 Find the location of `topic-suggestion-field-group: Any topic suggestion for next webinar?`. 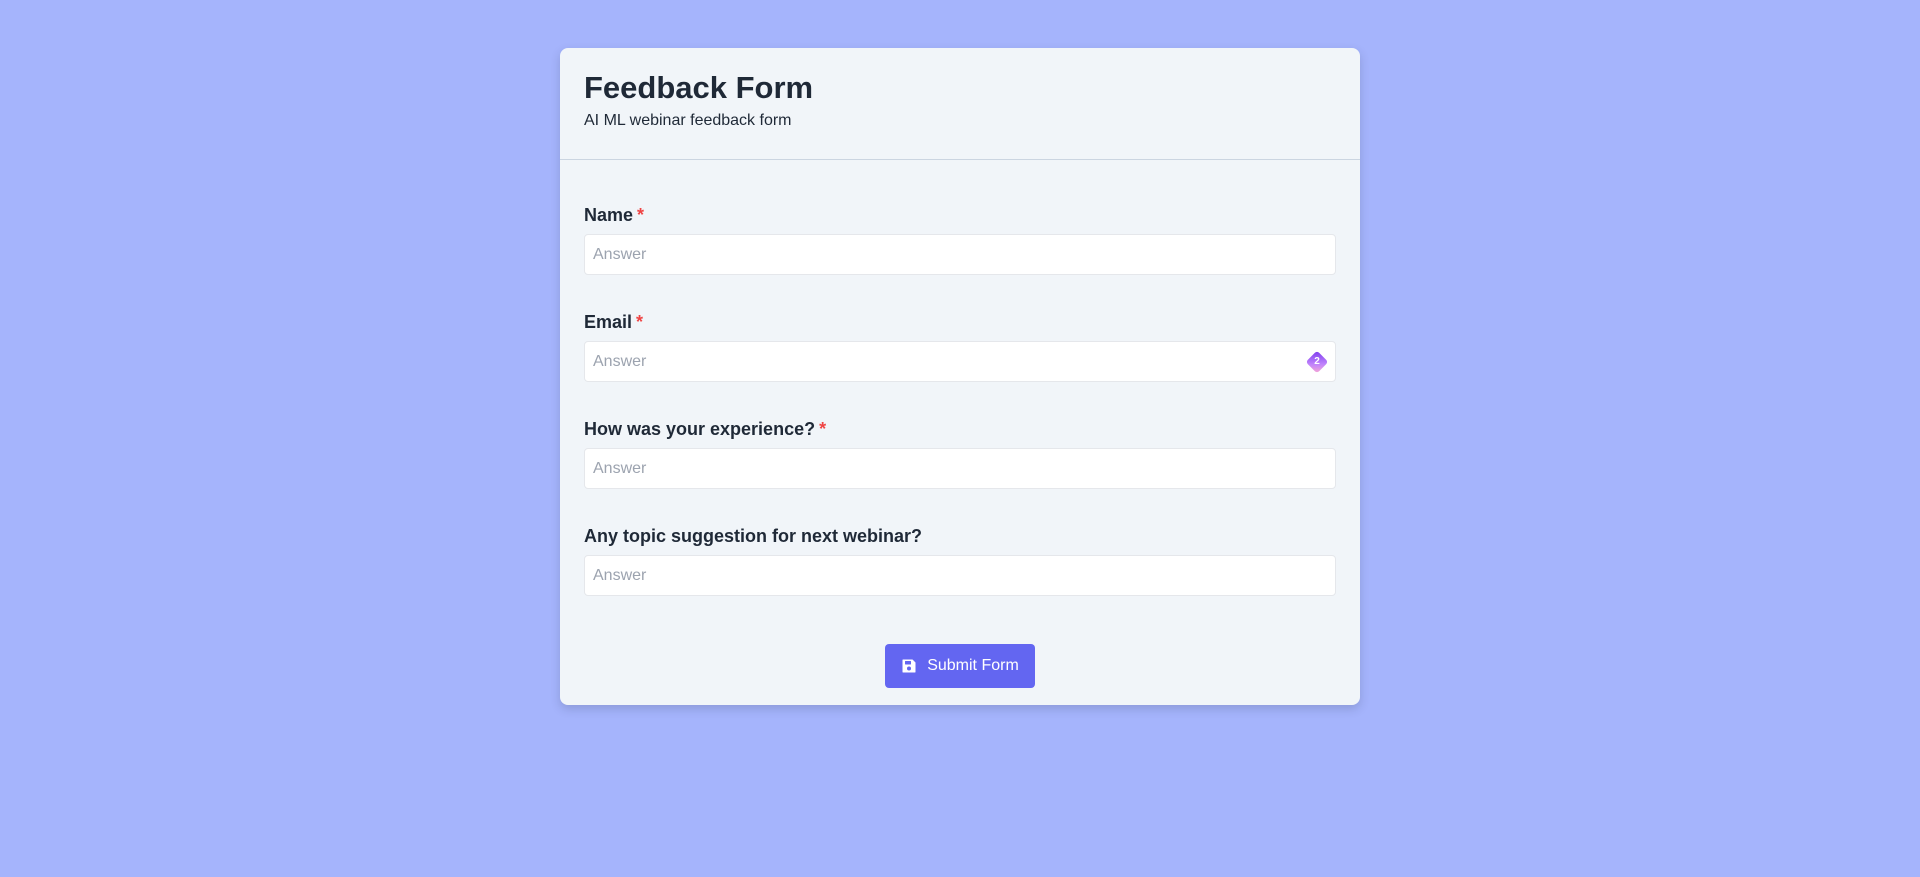

topic-suggestion-field-group: Any topic suggestion for next webinar? is located at coordinates (960, 560).